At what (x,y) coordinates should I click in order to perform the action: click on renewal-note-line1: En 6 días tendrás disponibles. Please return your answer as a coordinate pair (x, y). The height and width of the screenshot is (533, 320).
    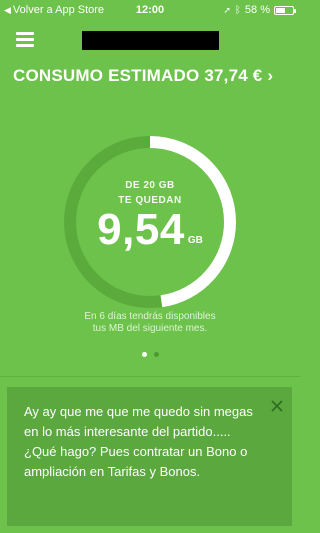
    Looking at the image, I should click on (150, 316).